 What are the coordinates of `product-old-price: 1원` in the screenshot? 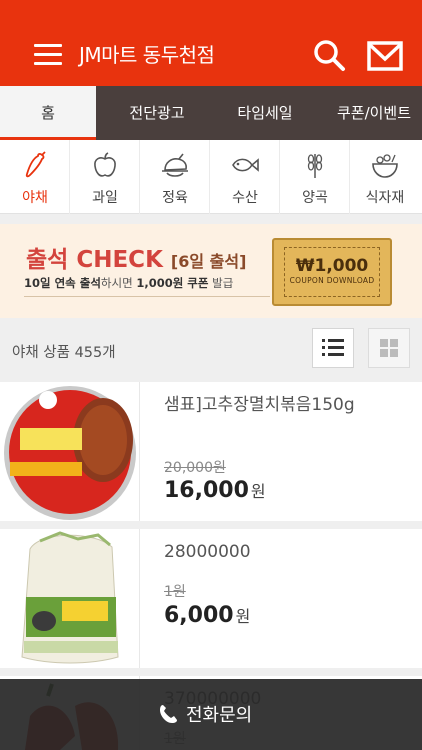 It's located at (175, 592).